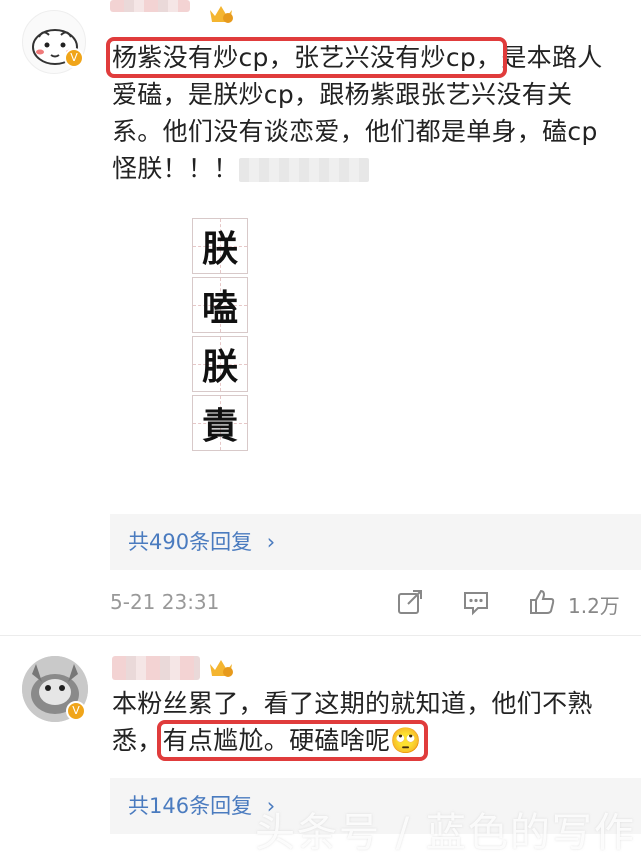 The width and height of the screenshot is (641, 855). I want to click on highlighted-text: 杨紫没有炒cp，张艺兴没有炒cp，, so click(306, 57).